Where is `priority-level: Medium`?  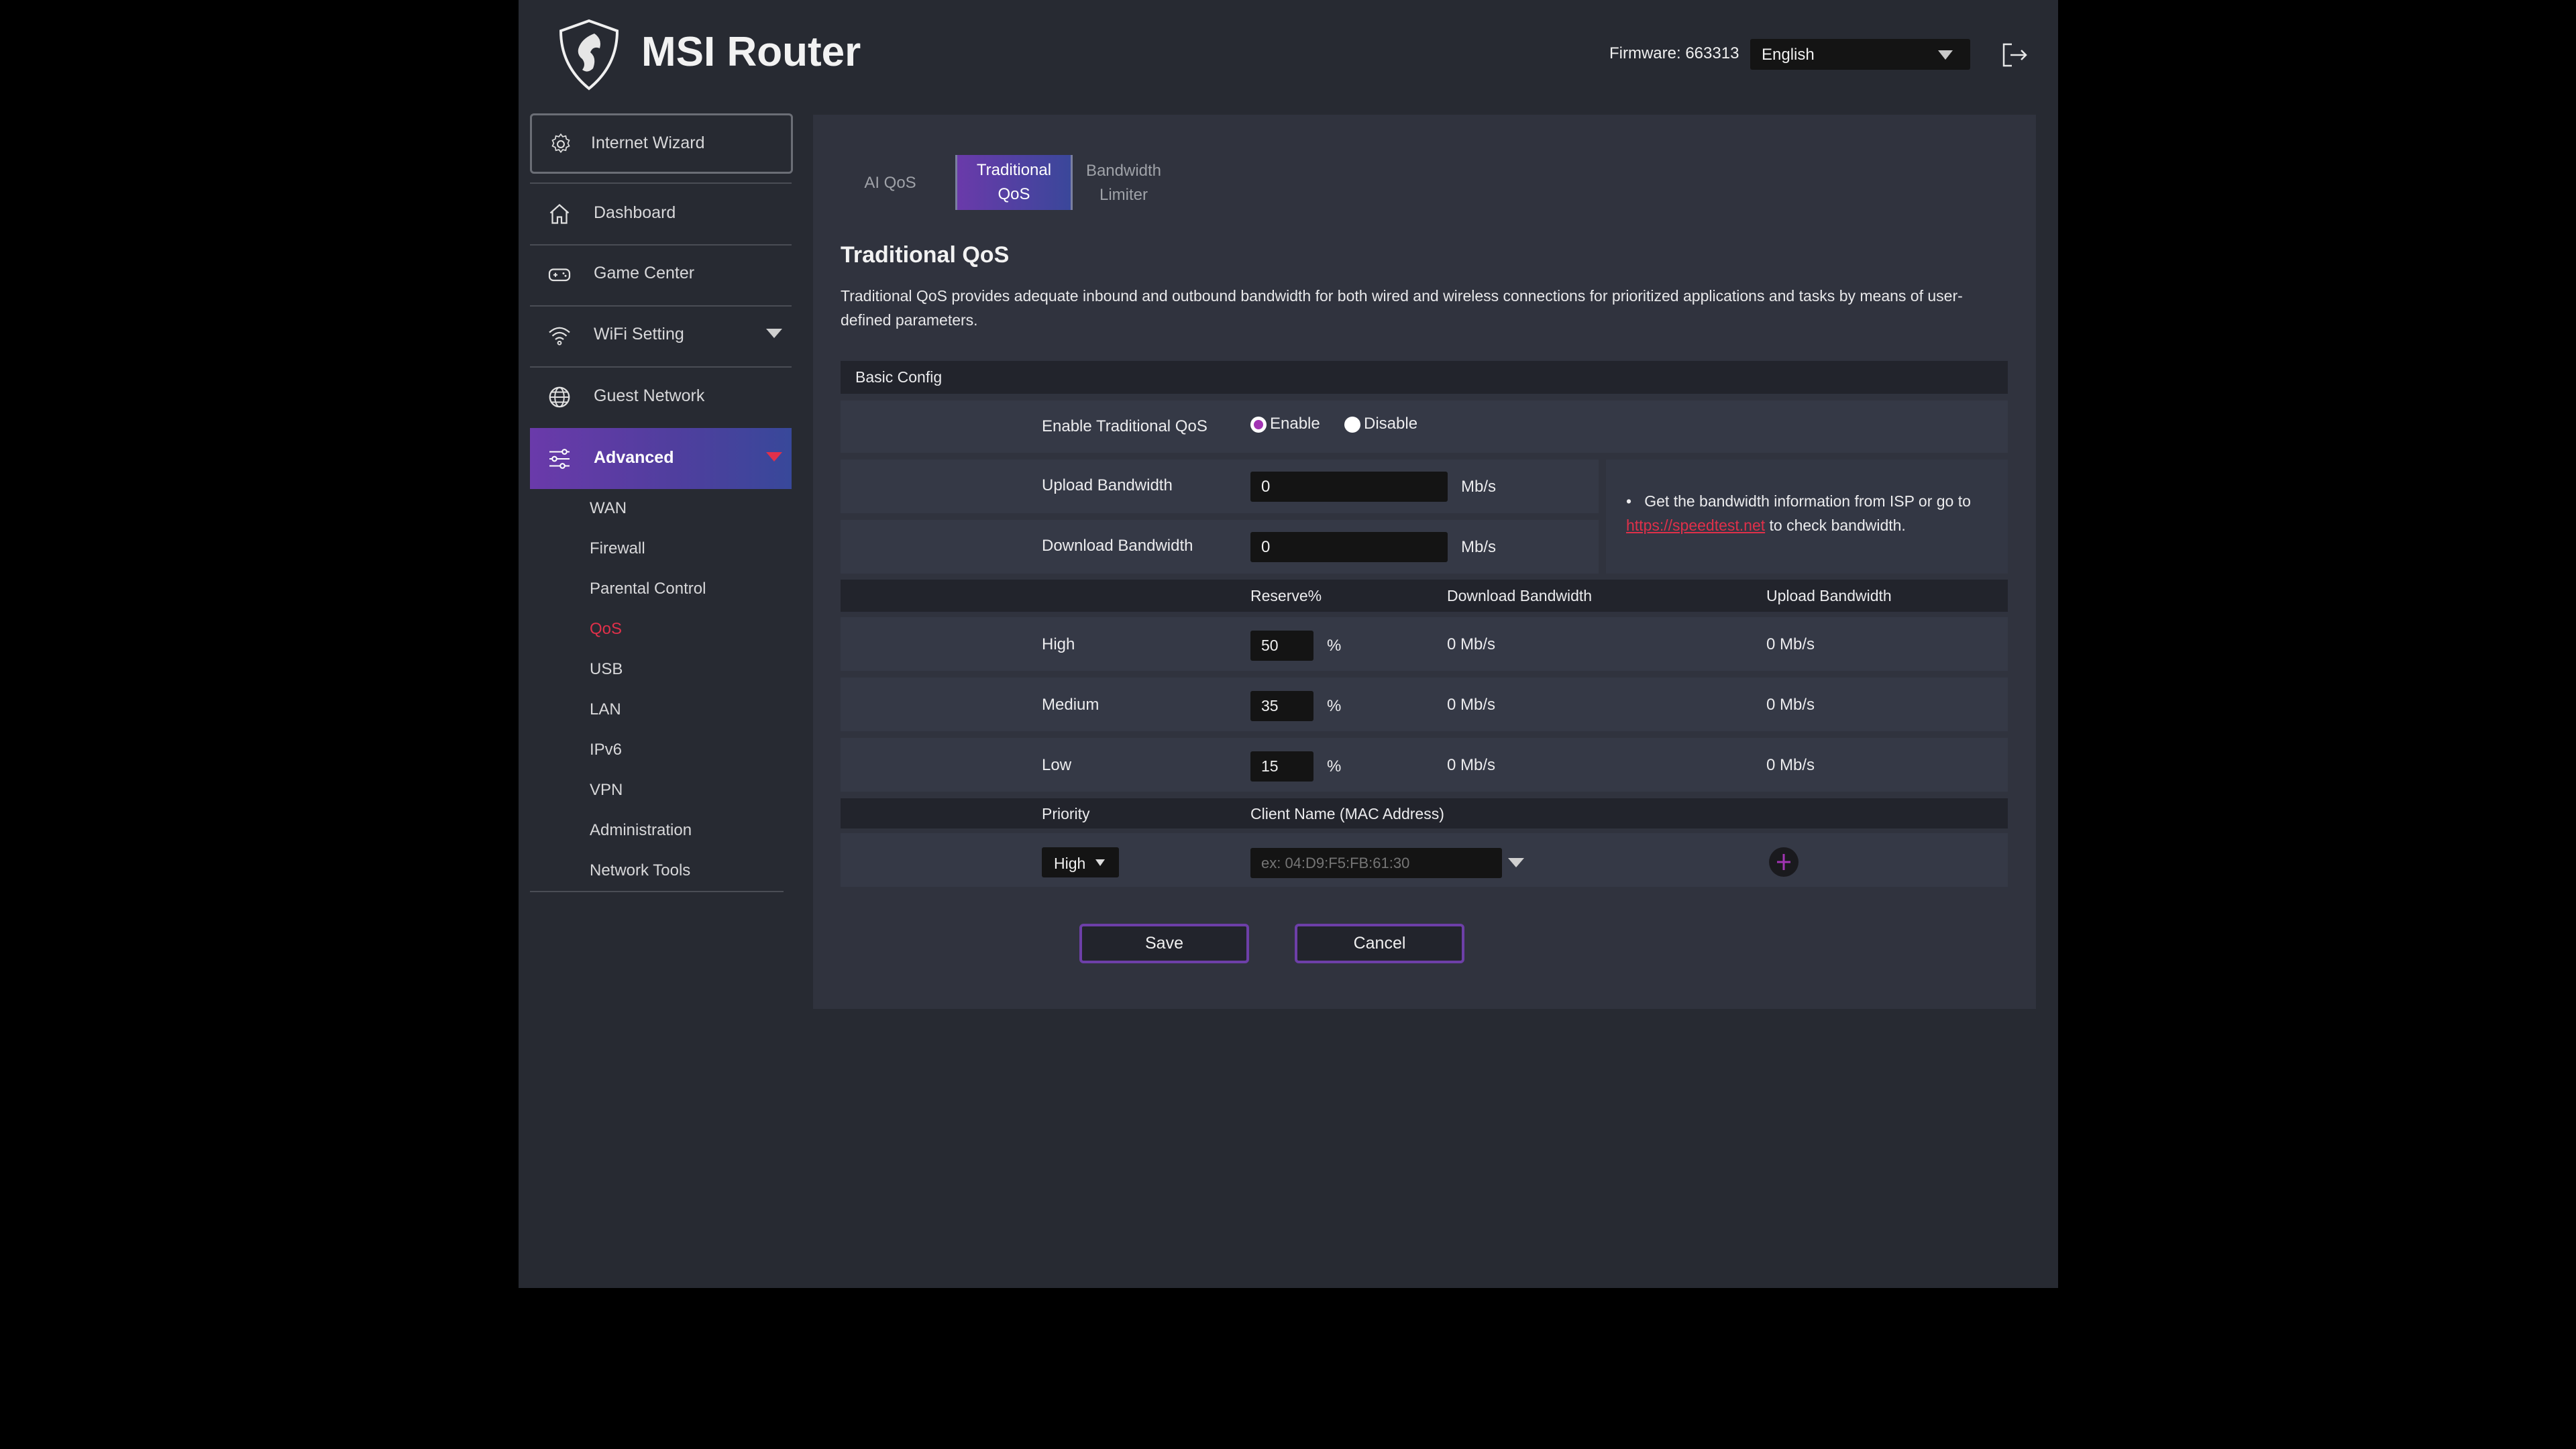 priority-level: Medium is located at coordinates (1070, 705).